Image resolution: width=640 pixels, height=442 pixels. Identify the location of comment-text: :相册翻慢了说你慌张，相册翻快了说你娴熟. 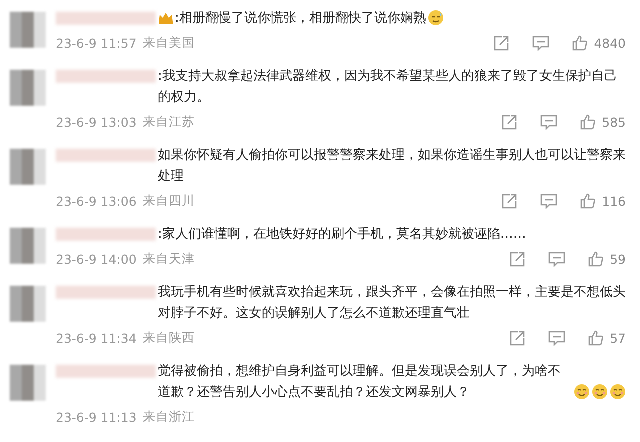
(300, 19).